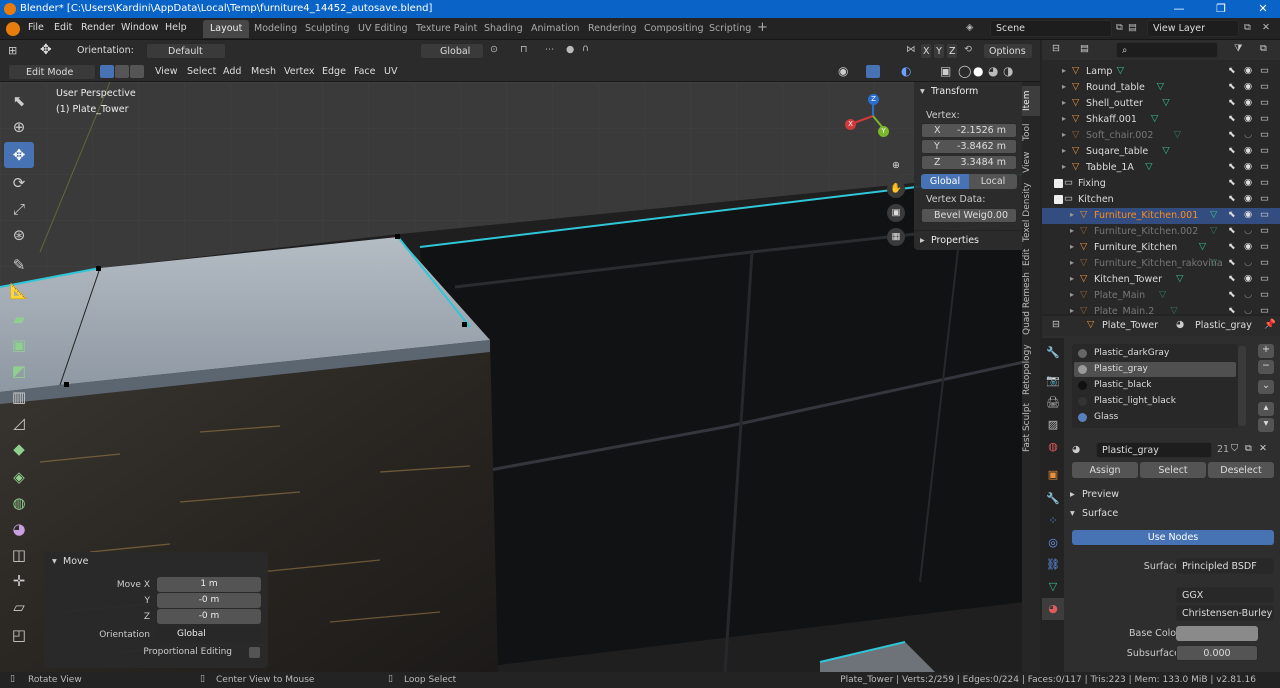  I want to click on move-slot-up-button: ▴, so click(1266, 409).